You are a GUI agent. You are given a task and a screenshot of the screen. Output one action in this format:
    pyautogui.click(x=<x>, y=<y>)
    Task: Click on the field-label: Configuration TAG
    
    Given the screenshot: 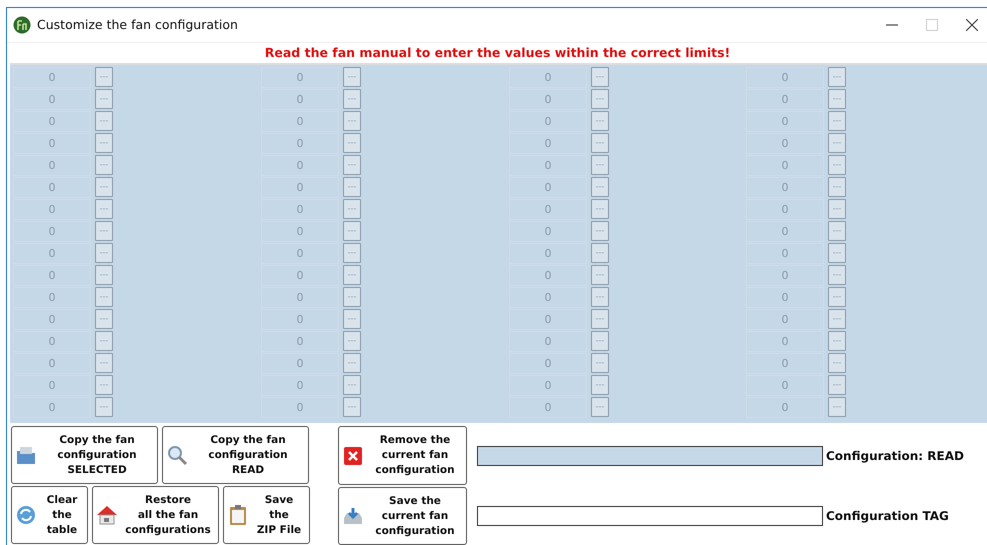 What is the action you would take?
    pyautogui.click(x=887, y=516)
    